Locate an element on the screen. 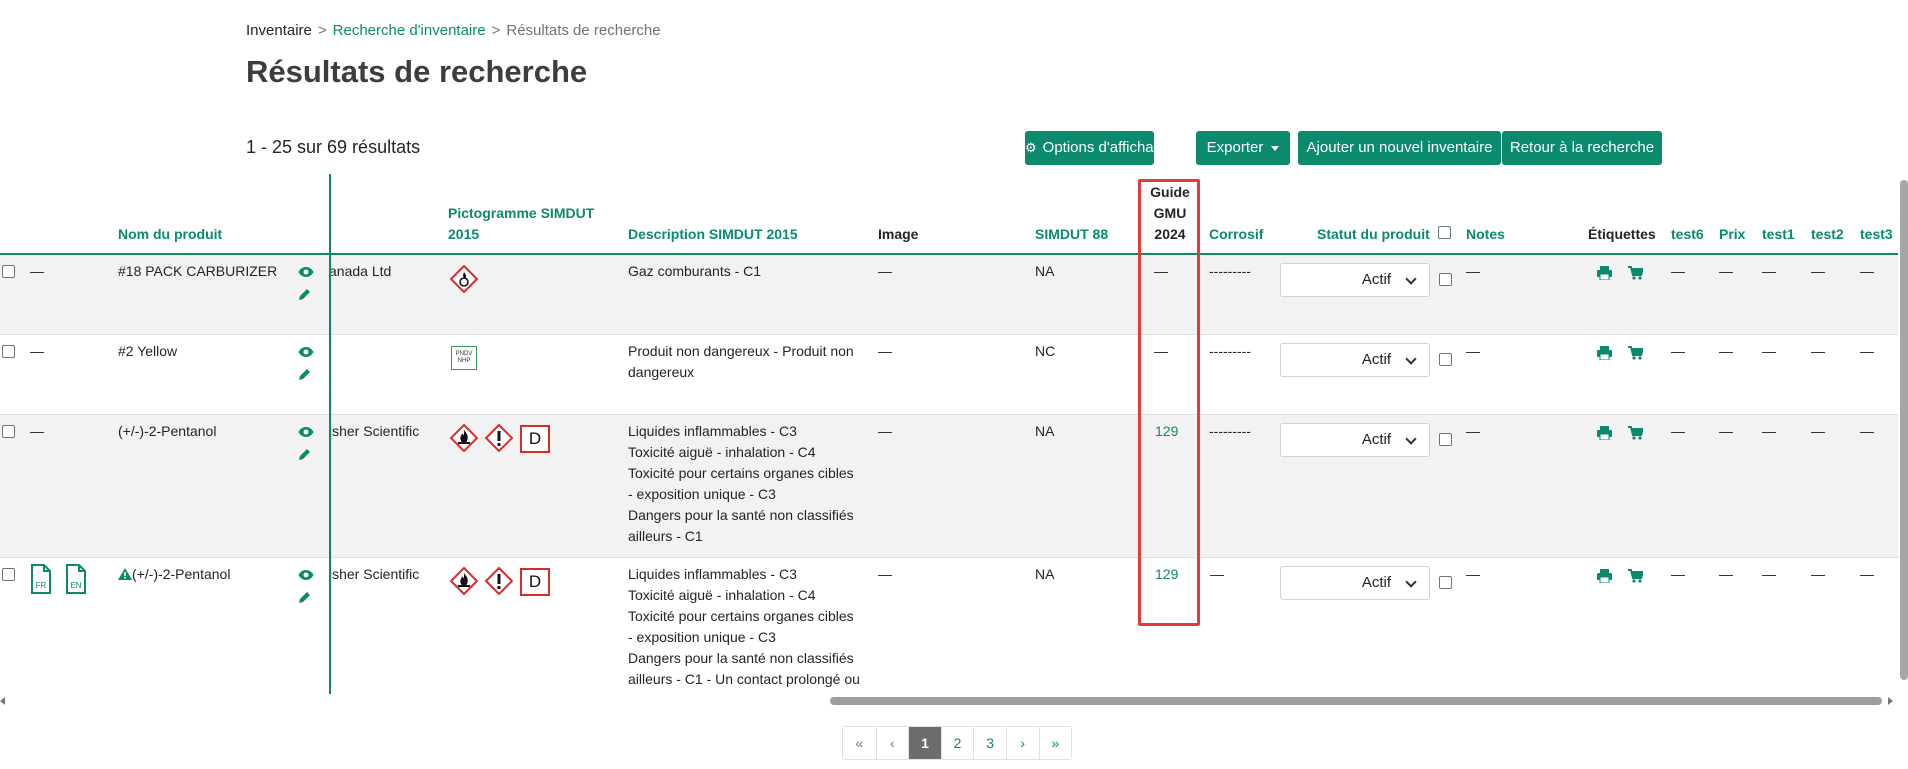 This screenshot has width=1908, height=769. breadcrumb-home: Inventaire is located at coordinates (279, 30).